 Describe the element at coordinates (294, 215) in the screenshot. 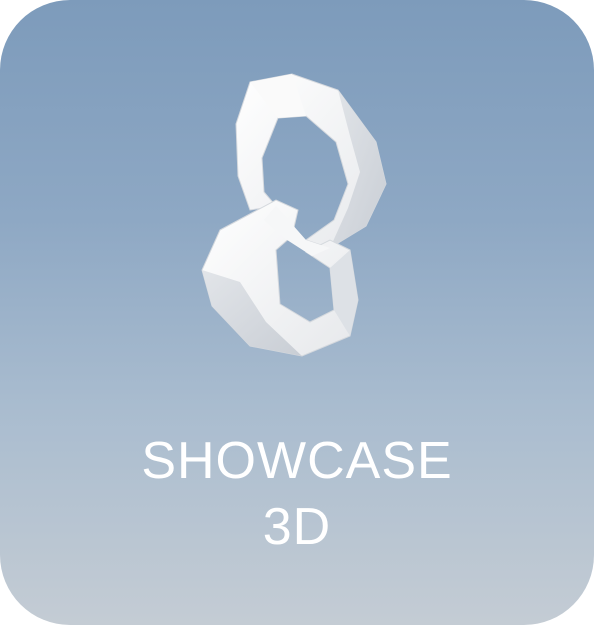

I see `chain-links-icon` at that location.